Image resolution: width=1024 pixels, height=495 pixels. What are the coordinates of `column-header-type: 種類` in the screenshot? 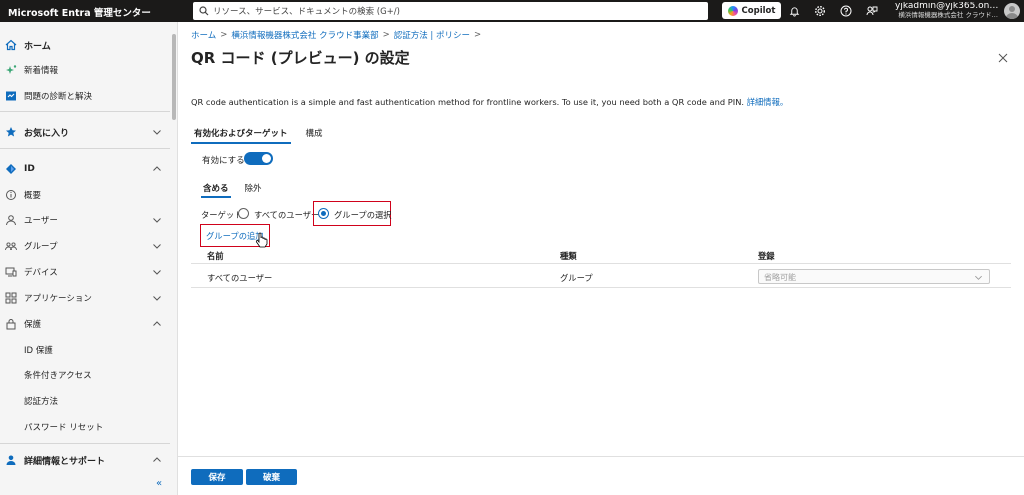 It's located at (568, 256).